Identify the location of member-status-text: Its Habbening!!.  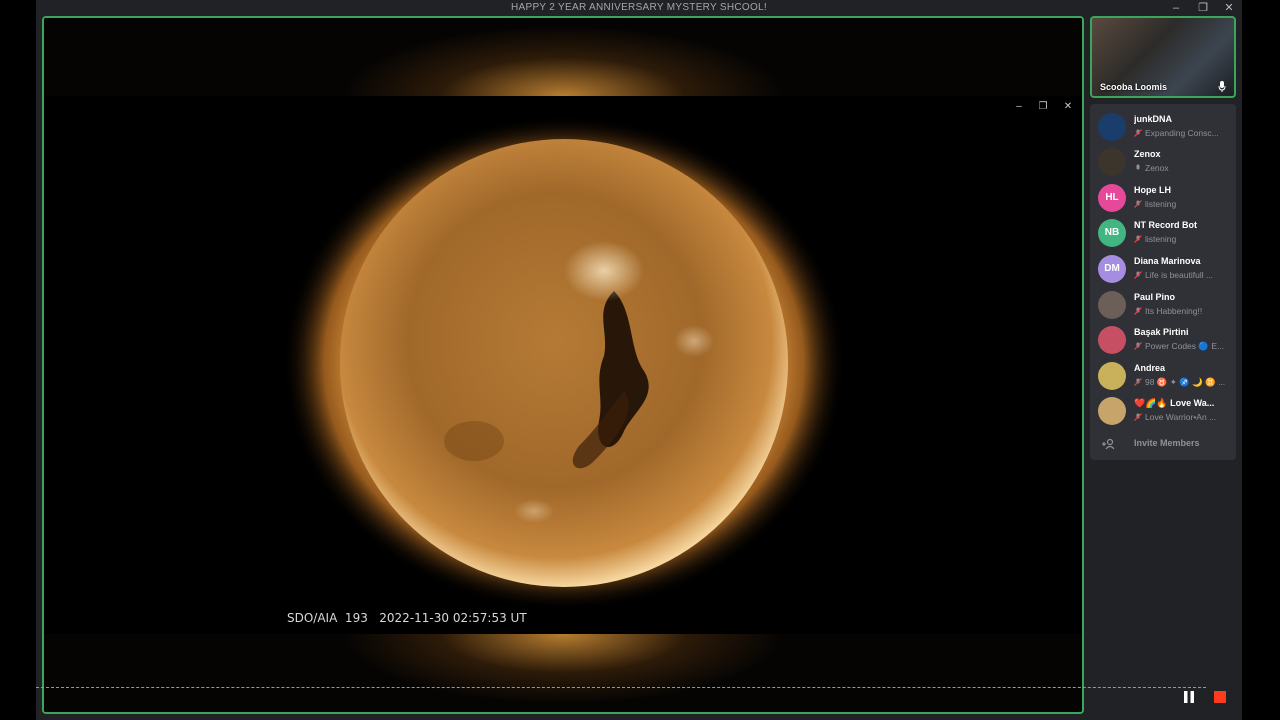
(1174, 311).